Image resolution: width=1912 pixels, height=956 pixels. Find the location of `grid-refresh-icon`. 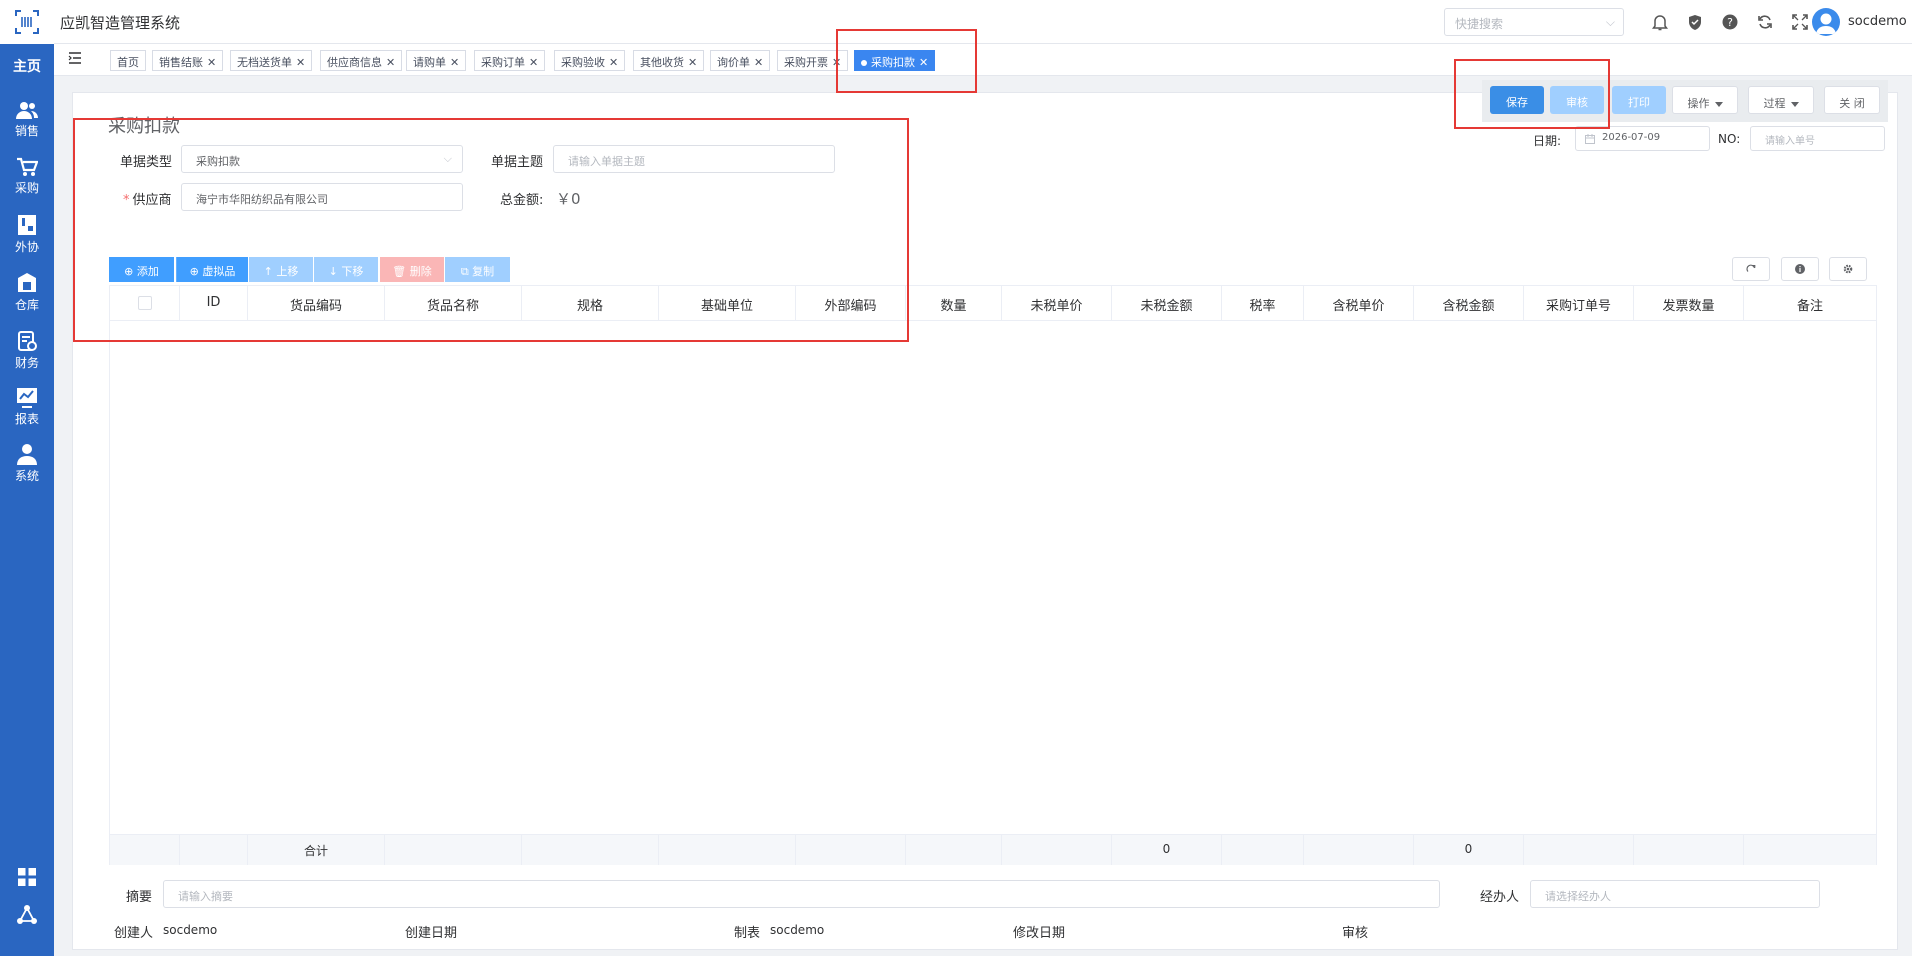

grid-refresh-icon is located at coordinates (1751, 269).